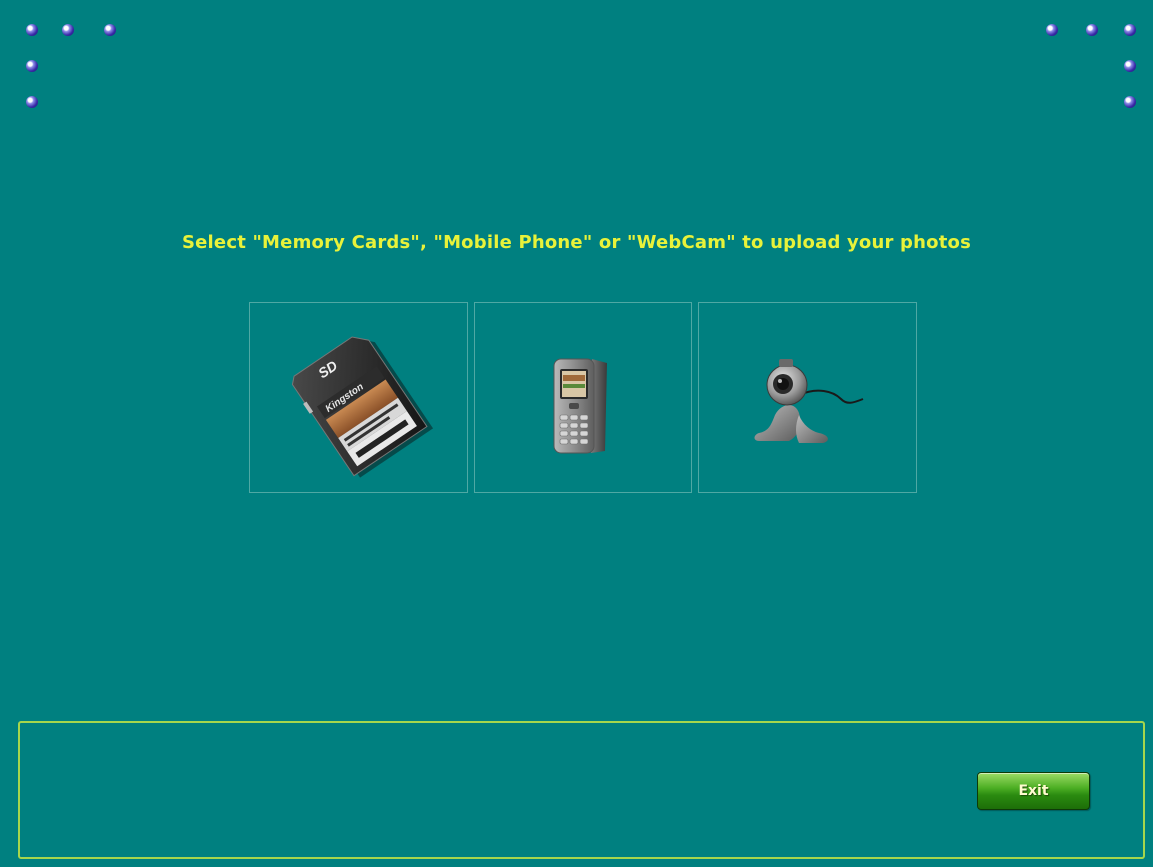  I want to click on mobile-phone-button, so click(583, 397).